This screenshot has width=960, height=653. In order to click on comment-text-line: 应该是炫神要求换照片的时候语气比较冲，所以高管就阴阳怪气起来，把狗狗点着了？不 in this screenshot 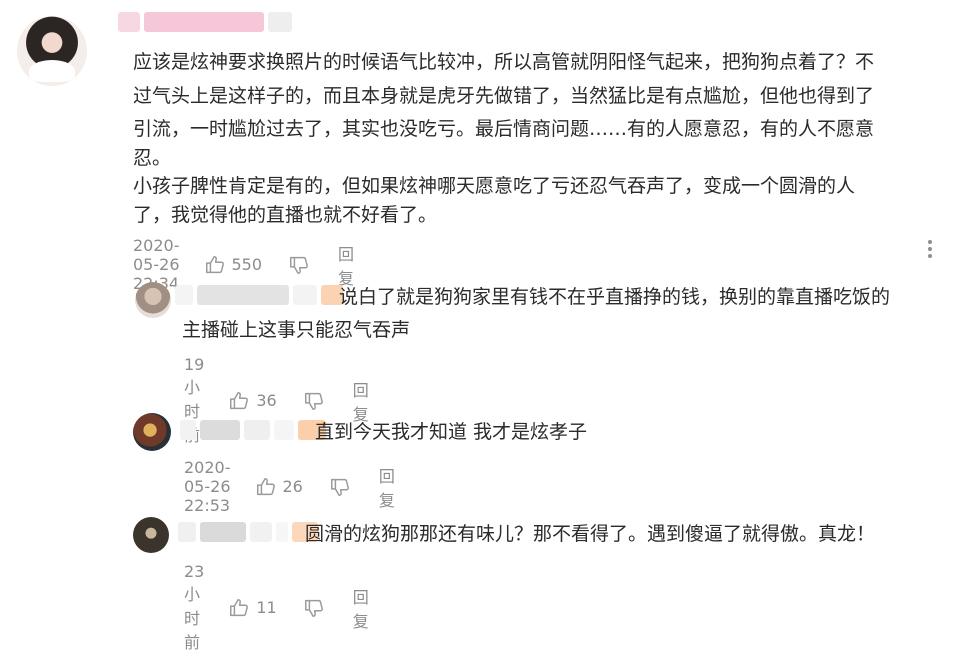, I will do `click(504, 62)`.